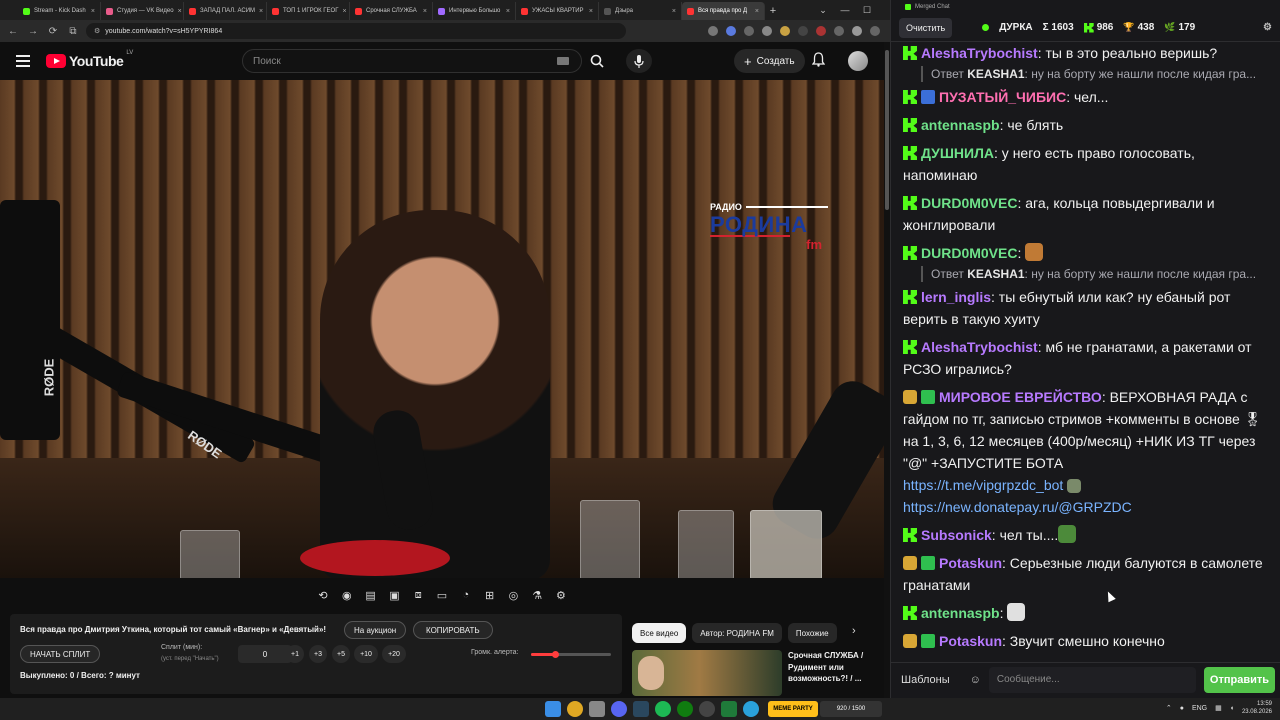  What do you see at coordinates (769, 61) in the screenshot?
I see `create-button: + Создать` at bounding box center [769, 61].